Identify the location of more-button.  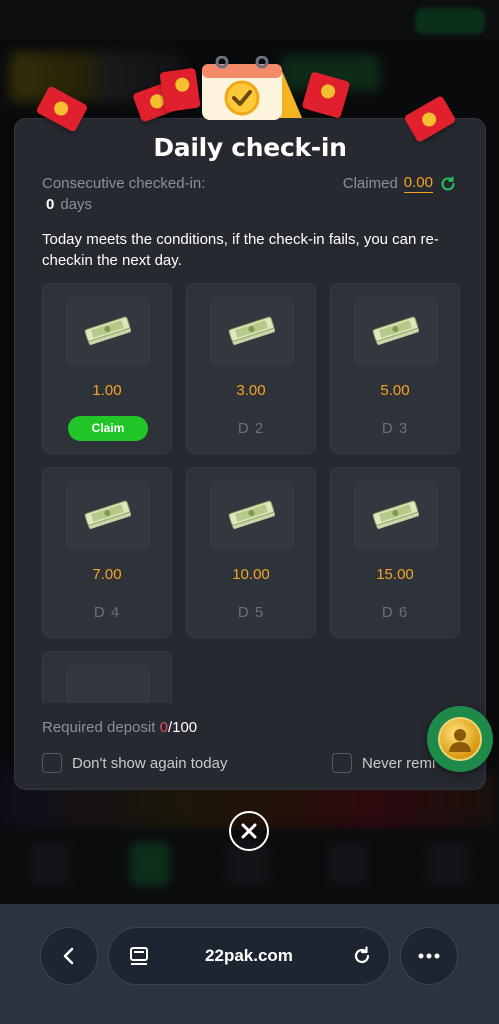
(429, 956).